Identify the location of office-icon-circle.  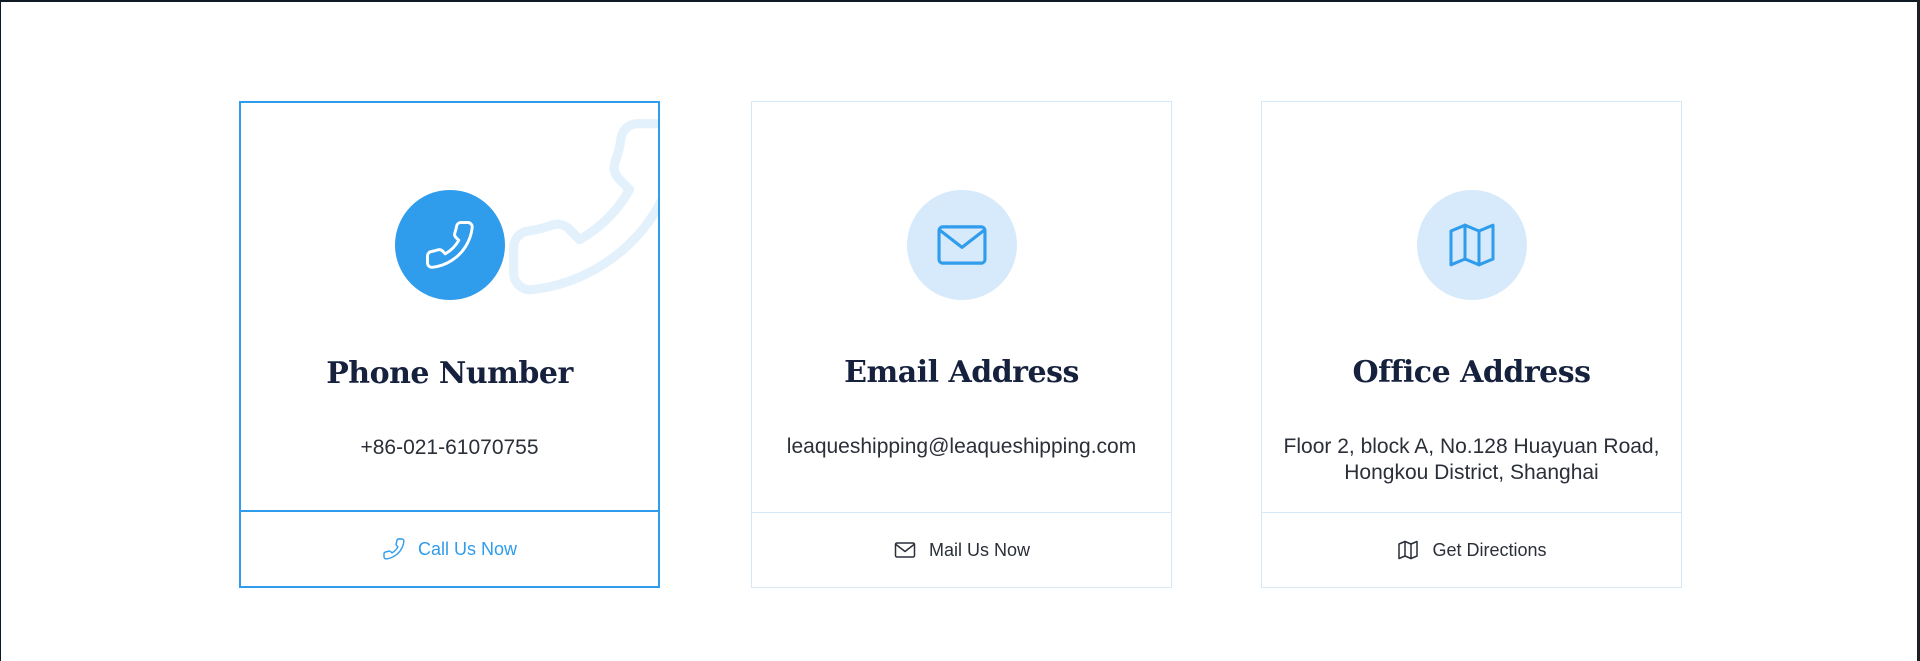
(1471, 245).